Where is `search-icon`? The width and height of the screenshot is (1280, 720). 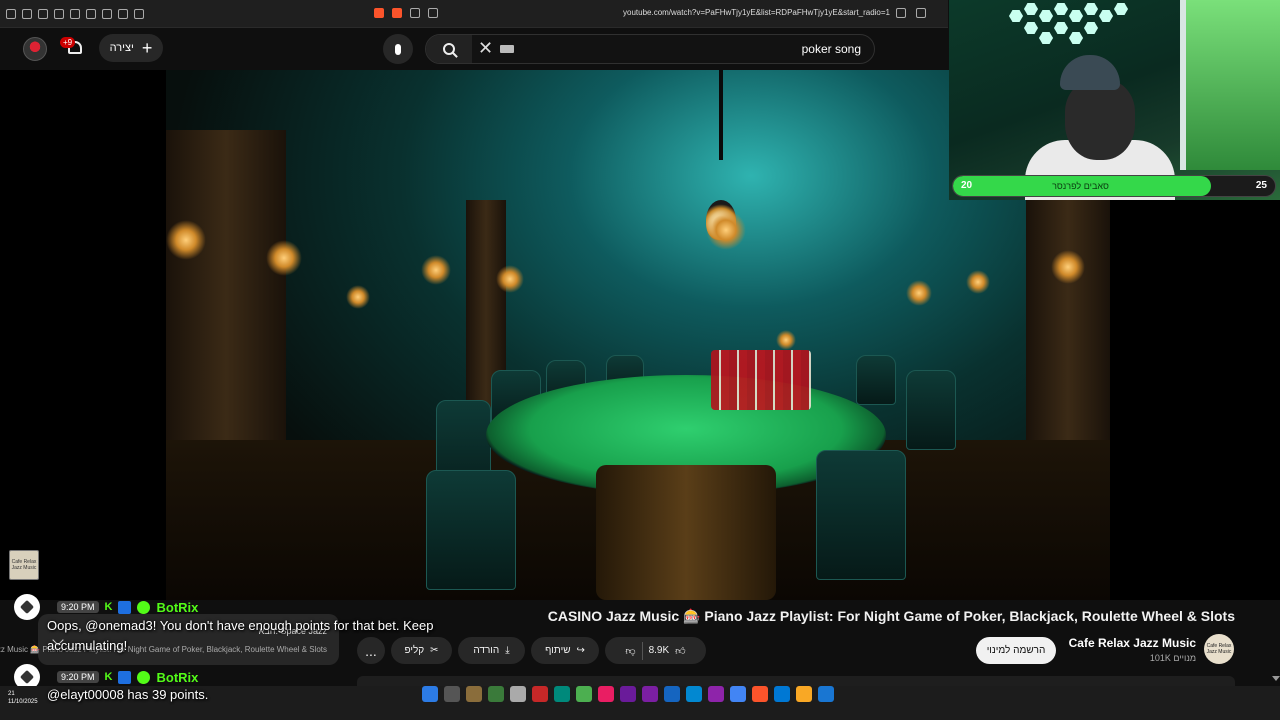
search-icon is located at coordinates (449, 49).